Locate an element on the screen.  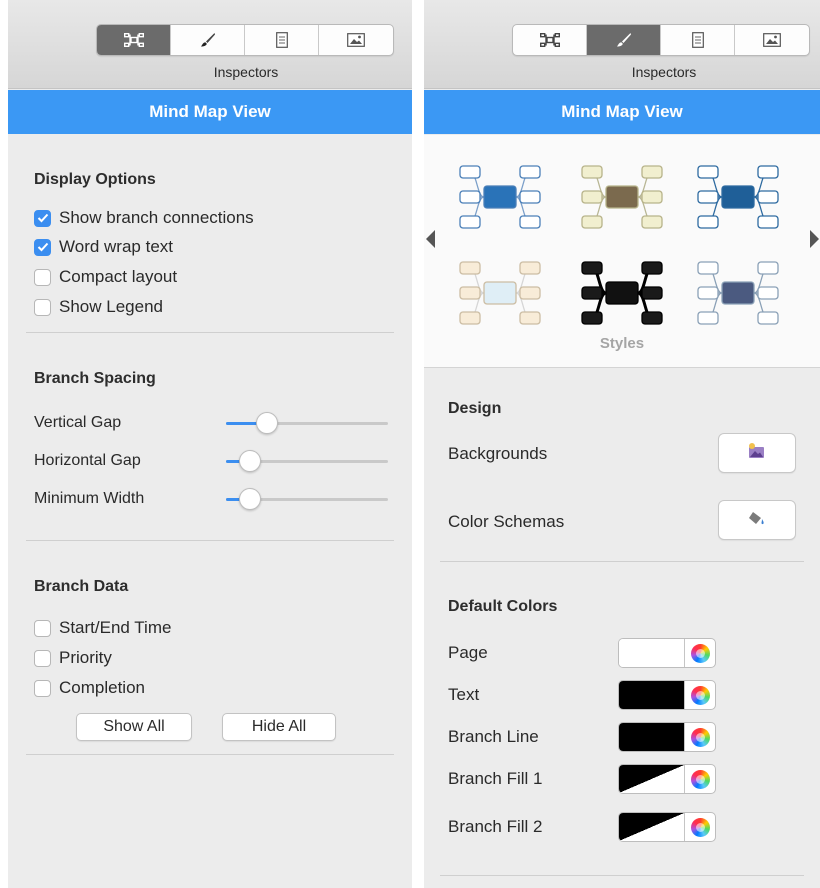
hide-all-button: Hide All is located at coordinates (279, 727).